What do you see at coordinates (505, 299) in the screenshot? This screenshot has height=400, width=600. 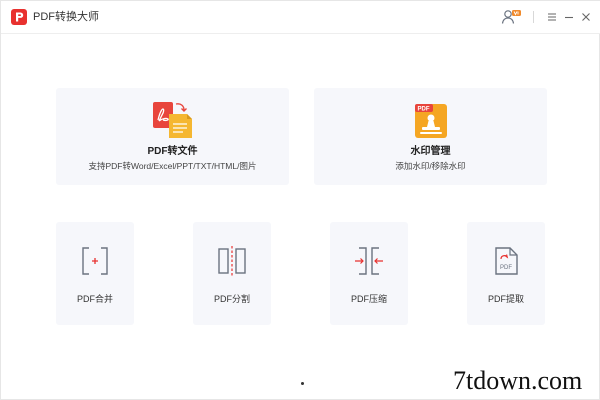 I see `tool-extract-label: PDF提取` at bounding box center [505, 299].